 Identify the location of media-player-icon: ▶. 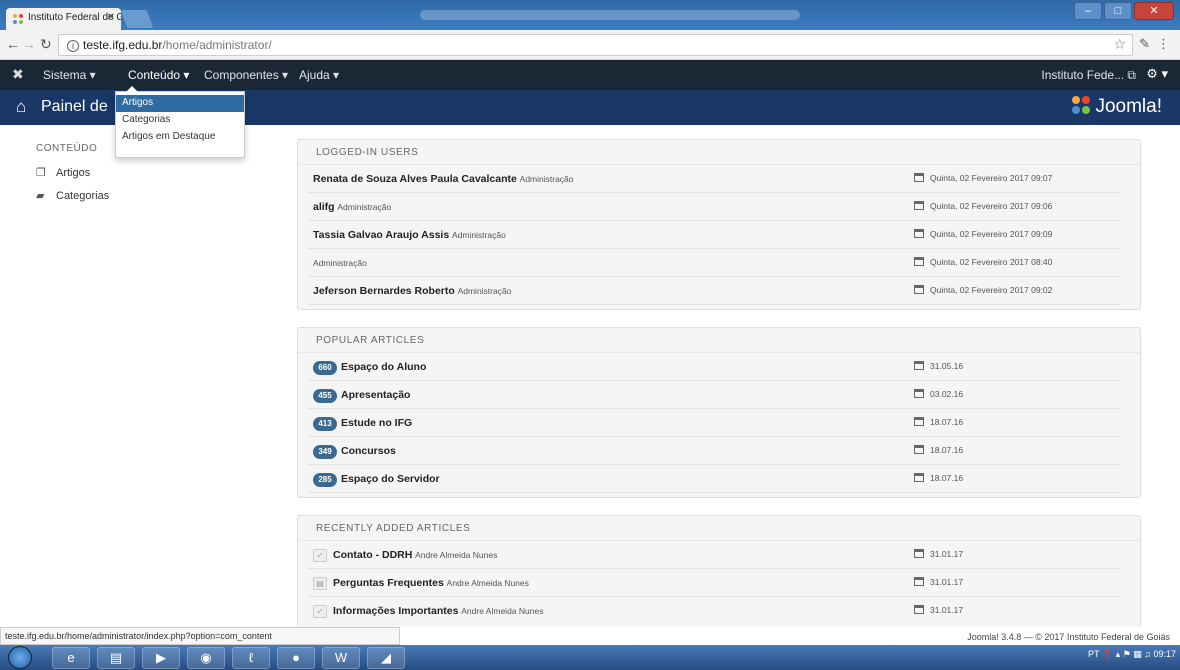
(161, 658).